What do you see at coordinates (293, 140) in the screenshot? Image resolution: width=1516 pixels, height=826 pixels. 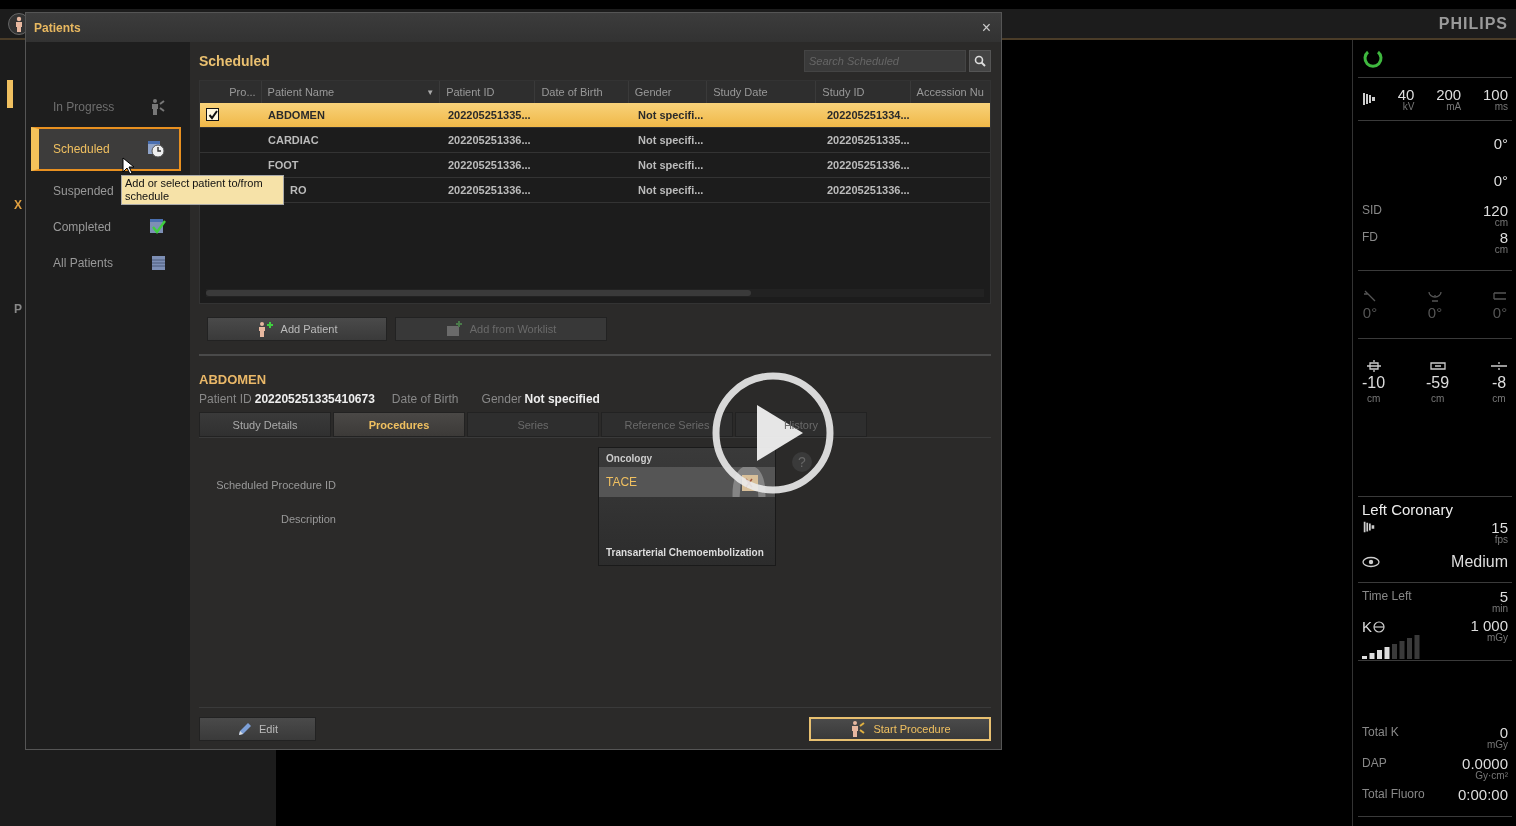 I see `table-cell: CARDIAC` at bounding box center [293, 140].